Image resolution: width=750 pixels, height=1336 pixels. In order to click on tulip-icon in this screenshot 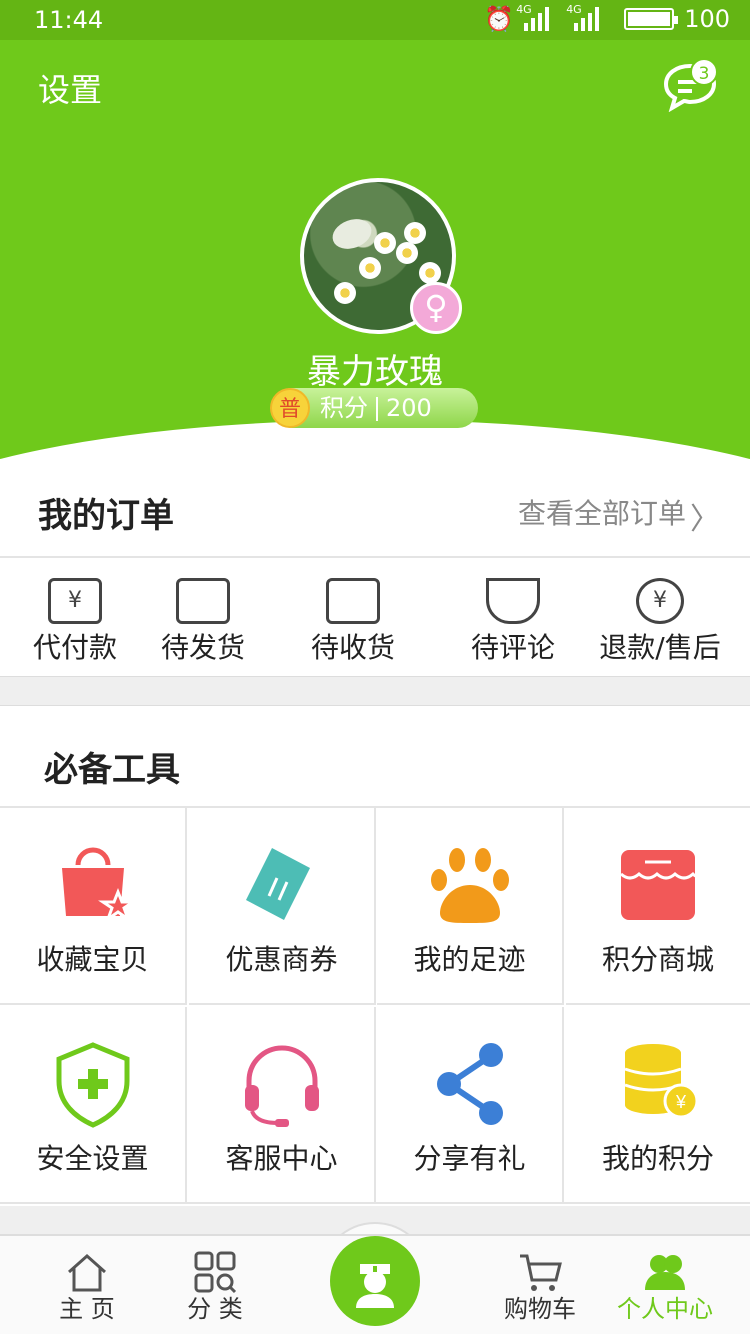, I will do `click(513, 601)`.